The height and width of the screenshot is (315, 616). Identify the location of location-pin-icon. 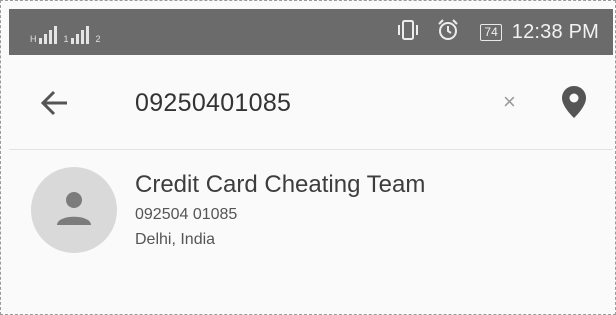
(574, 102).